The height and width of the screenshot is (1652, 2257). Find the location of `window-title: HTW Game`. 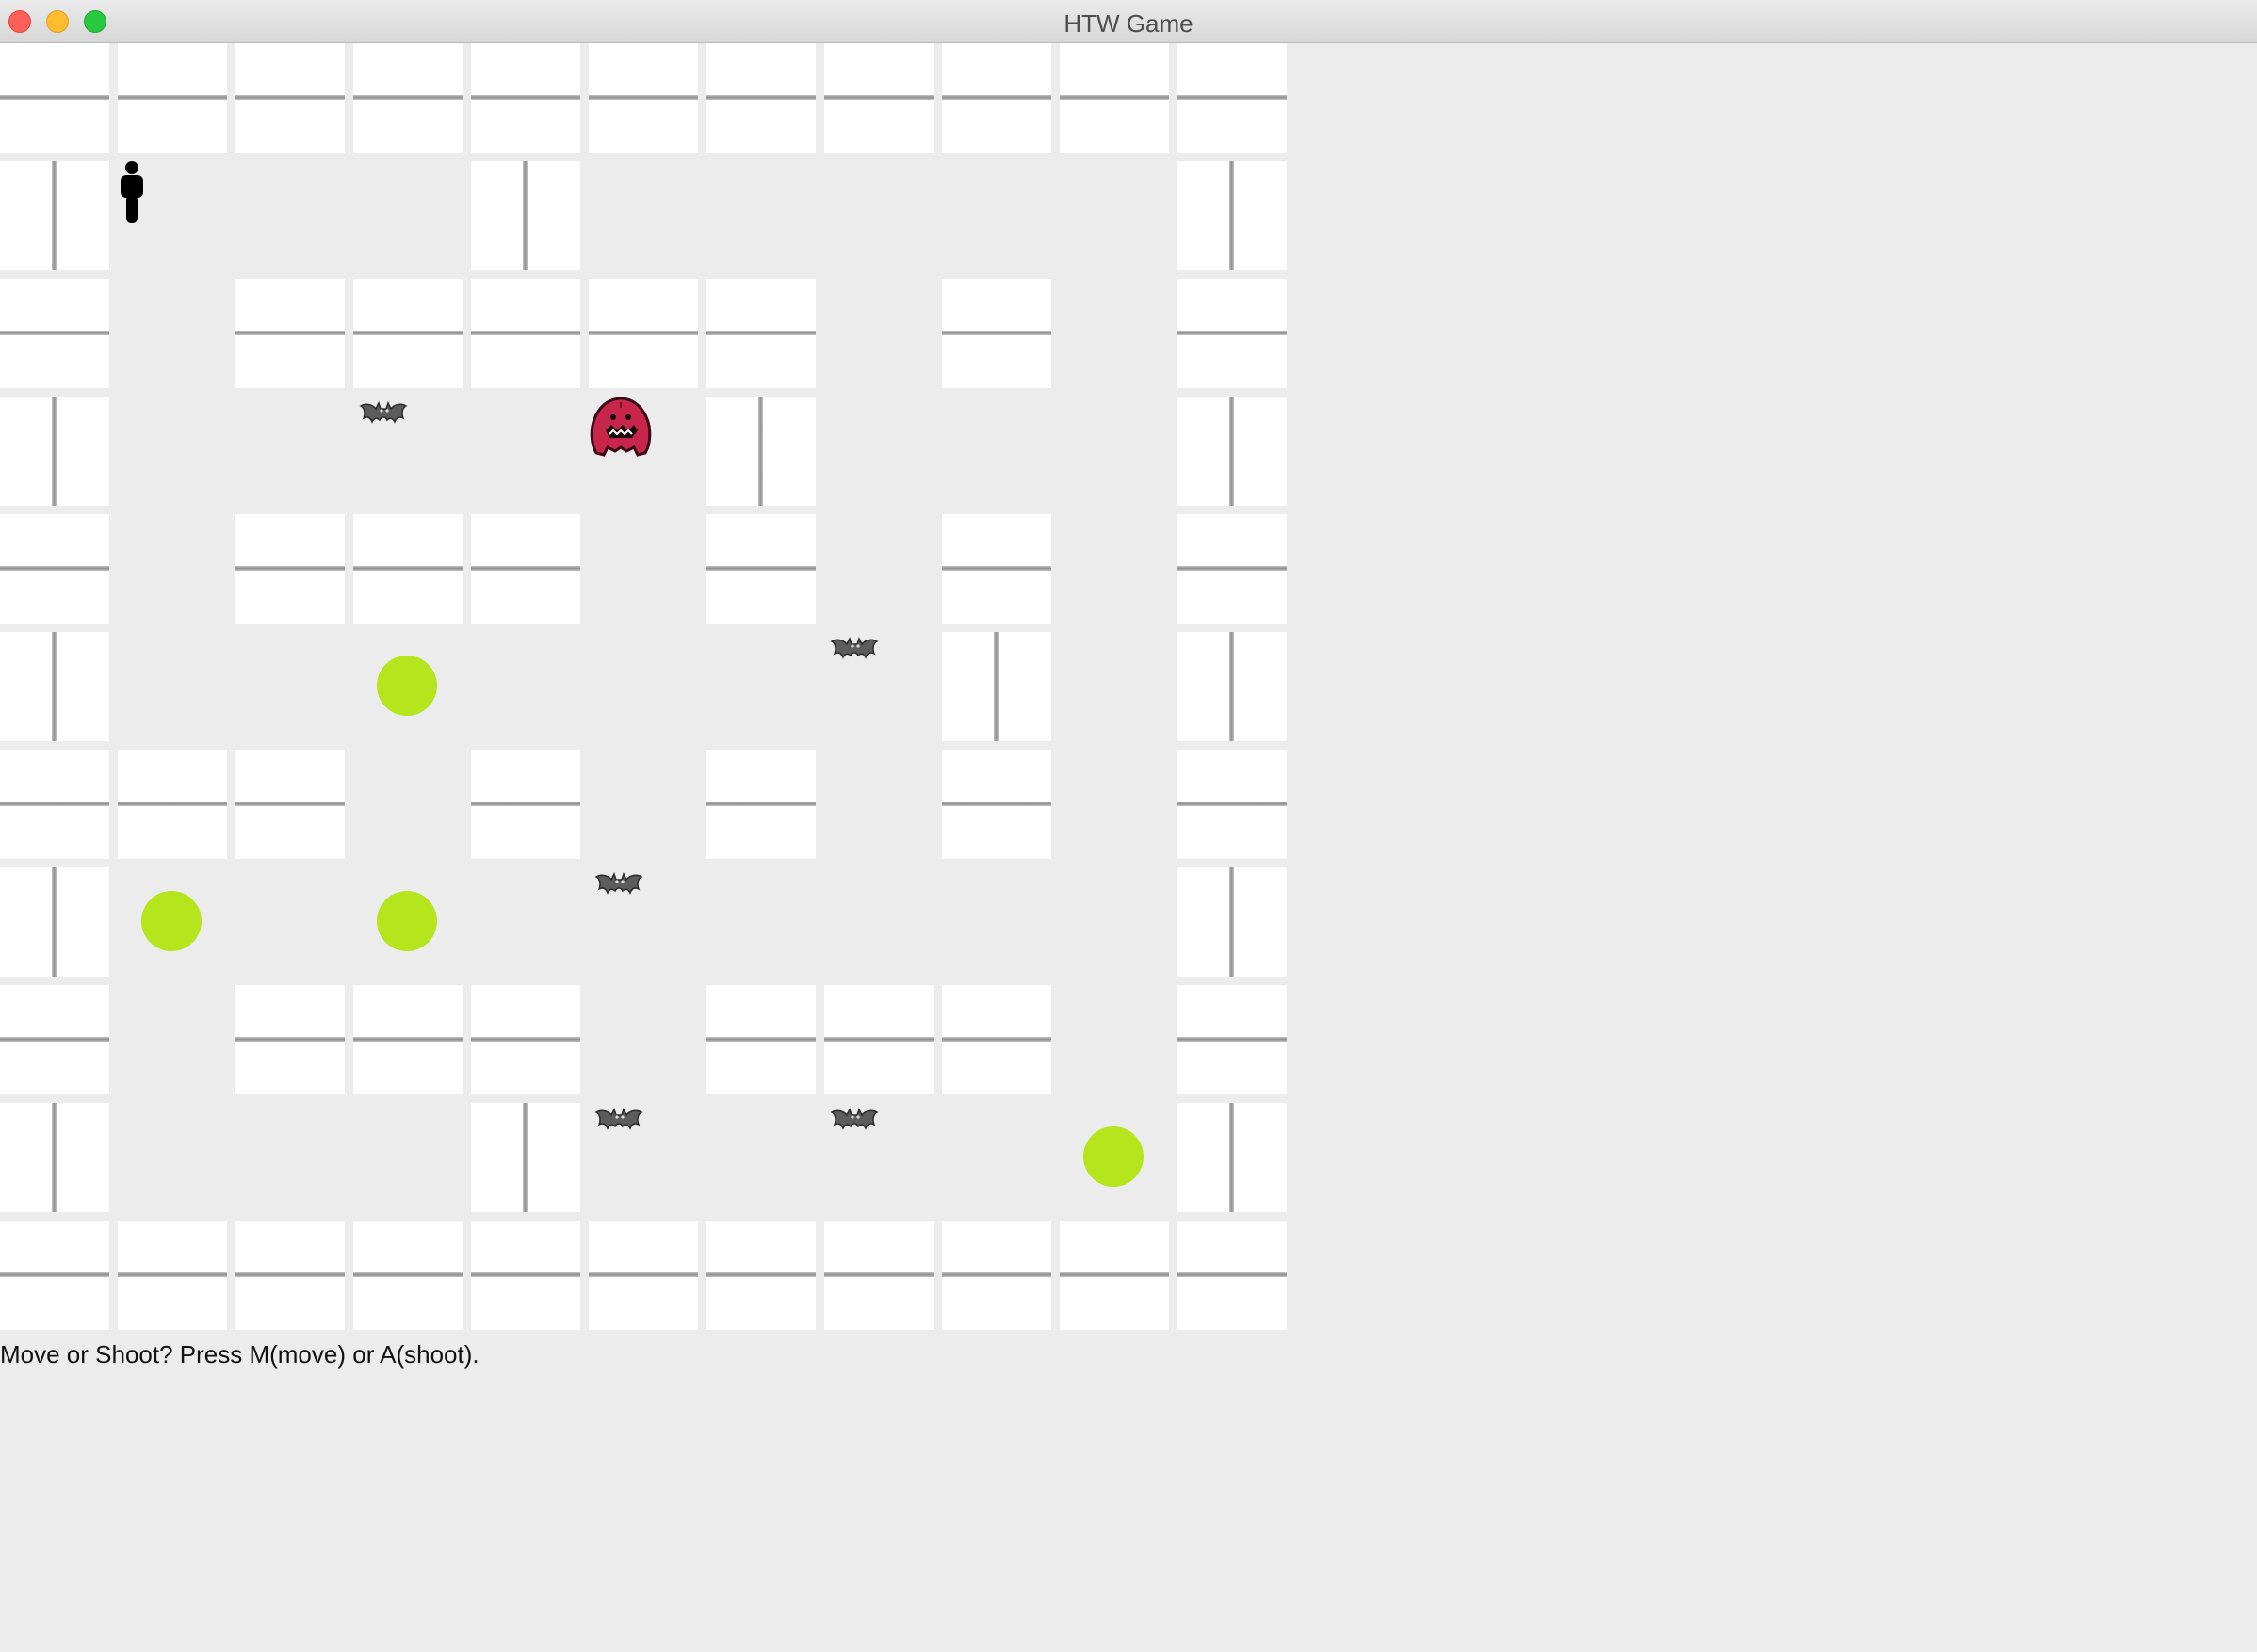

window-title: HTW Game is located at coordinates (1128, 23).